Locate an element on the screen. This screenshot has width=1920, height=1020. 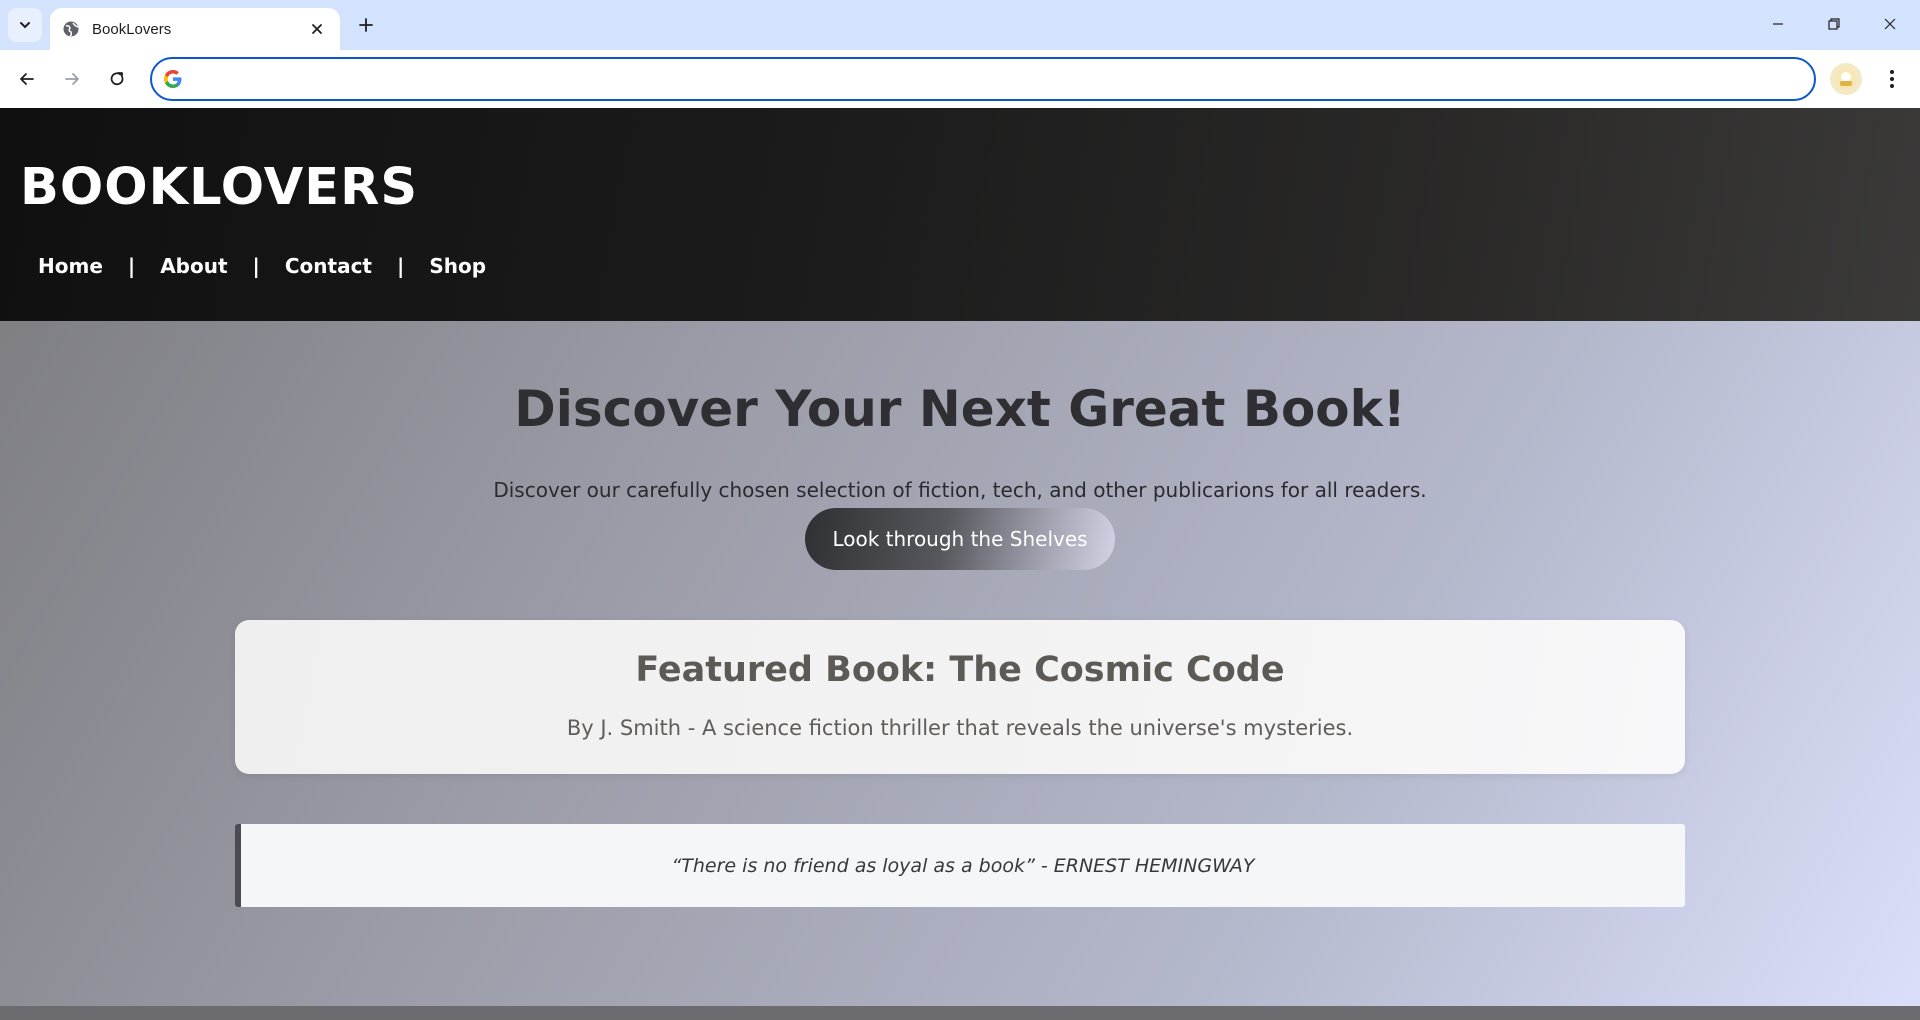
forward-button is located at coordinates (72, 79).